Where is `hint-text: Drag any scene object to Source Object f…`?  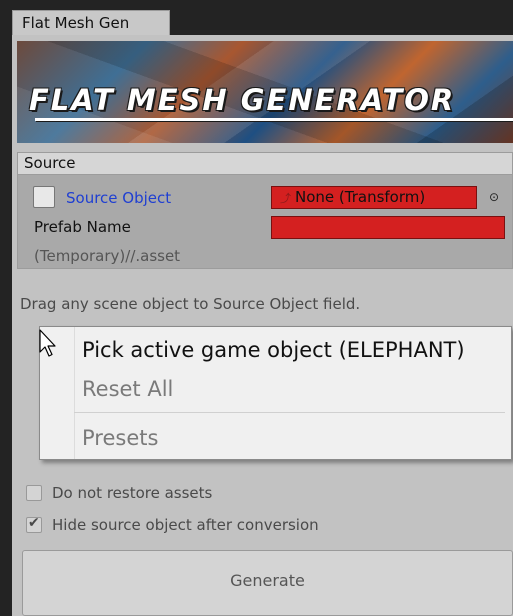 hint-text: Drag any scene object to Source Object f… is located at coordinates (190, 304).